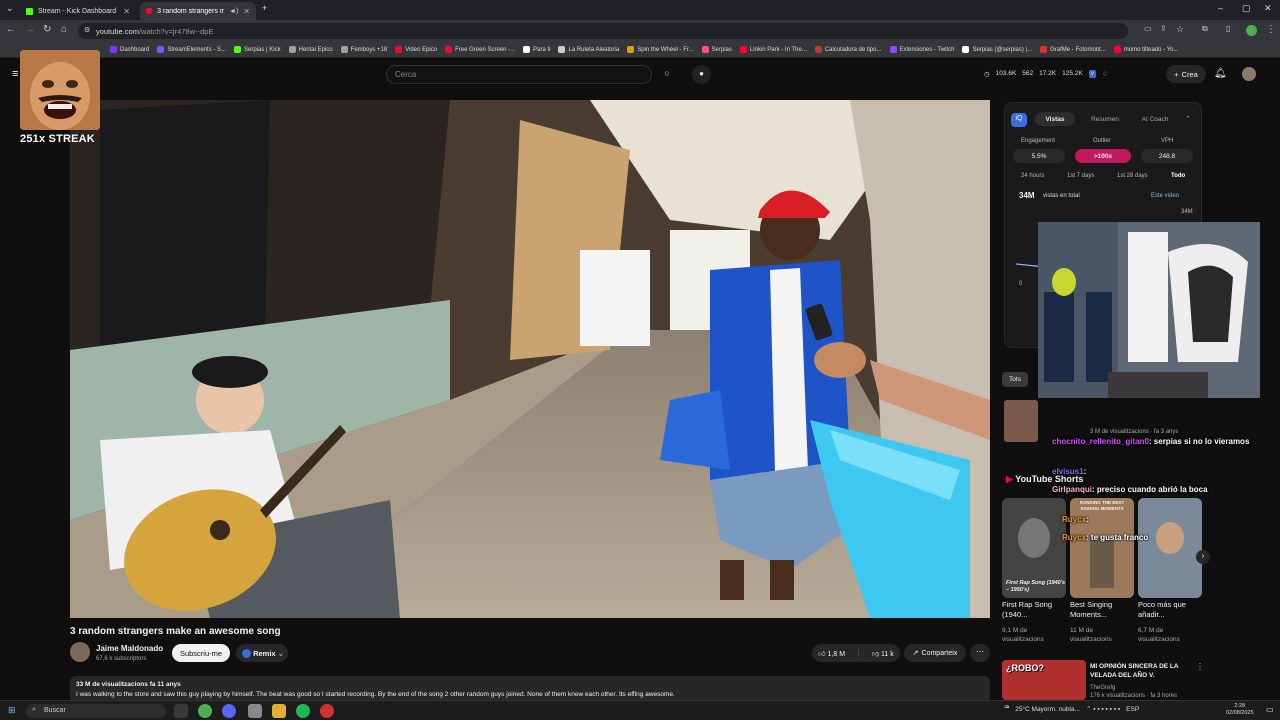  What do you see at coordinates (1240, 710) in the screenshot?
I see `clock: 2:28 02/08/2025` at bounding box center [1240, 710].